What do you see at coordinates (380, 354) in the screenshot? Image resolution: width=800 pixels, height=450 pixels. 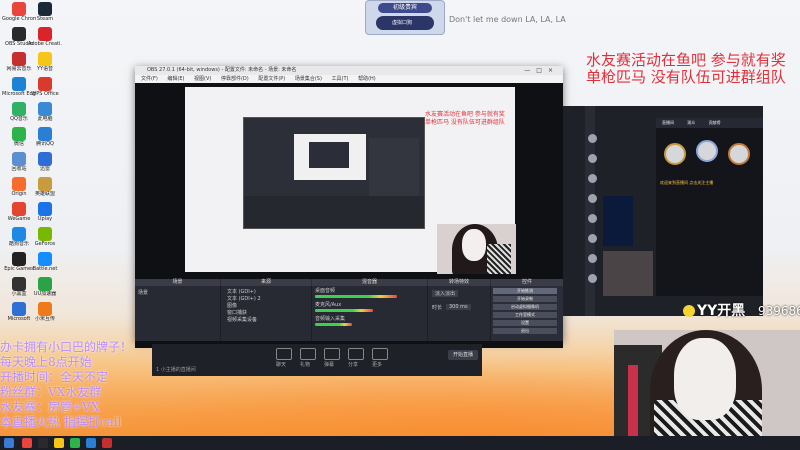 I see `more-icon` at bounding box center [380, 354].